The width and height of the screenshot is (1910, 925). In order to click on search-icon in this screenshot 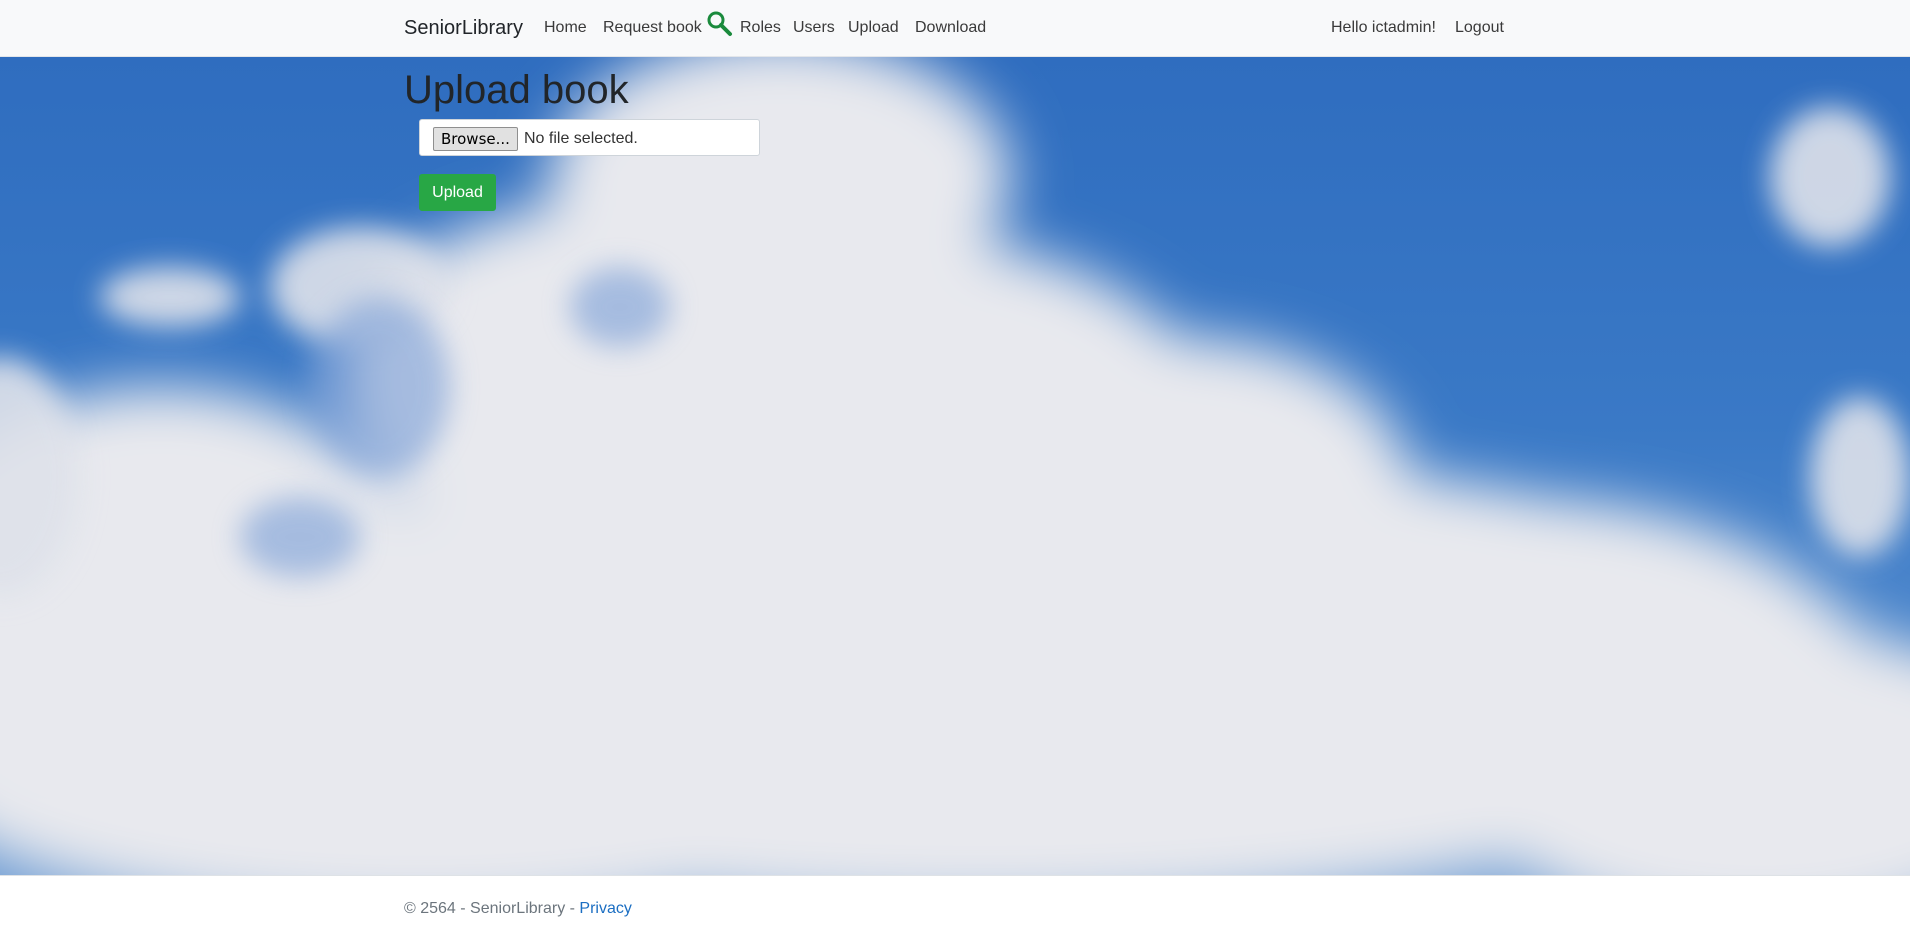, I will do `click(719, 23)`.